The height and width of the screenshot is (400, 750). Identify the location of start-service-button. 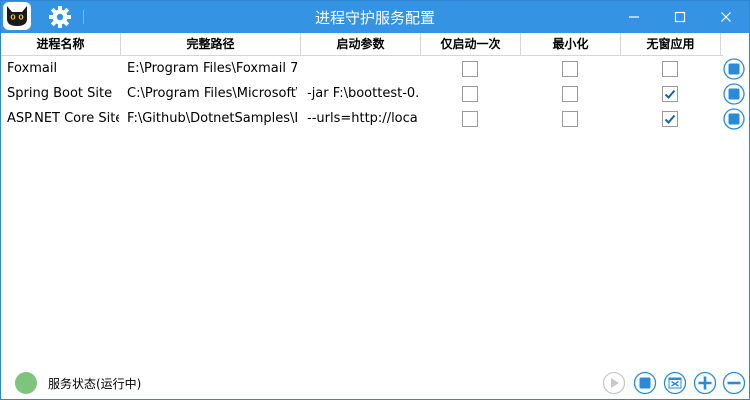
(614, 383).